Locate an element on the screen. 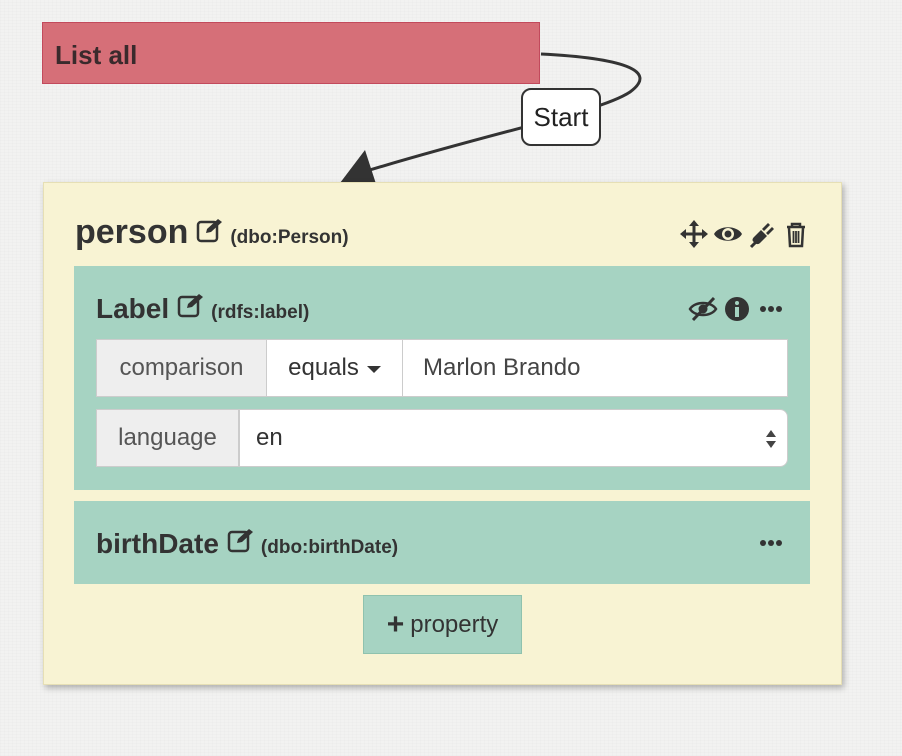  property-header: birthDate (dbo:birthDate) is located at coordinates (247, 543).